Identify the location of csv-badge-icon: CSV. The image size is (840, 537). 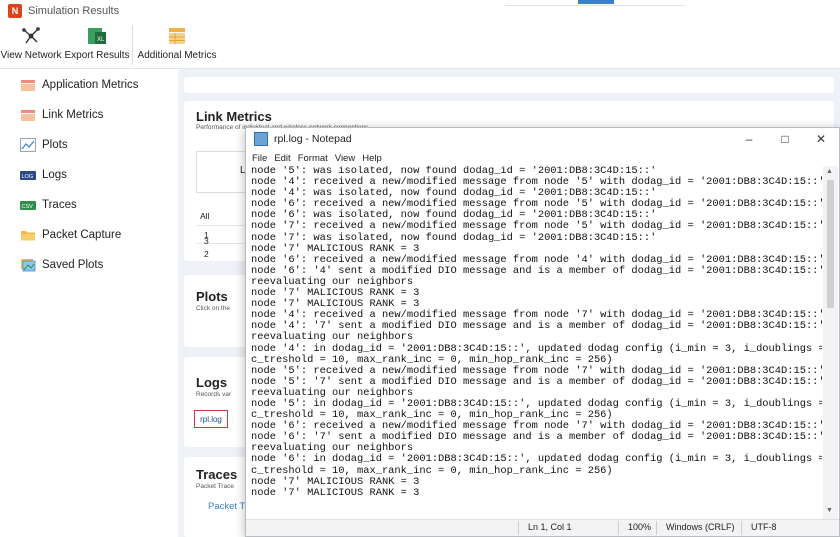
(29, 205).